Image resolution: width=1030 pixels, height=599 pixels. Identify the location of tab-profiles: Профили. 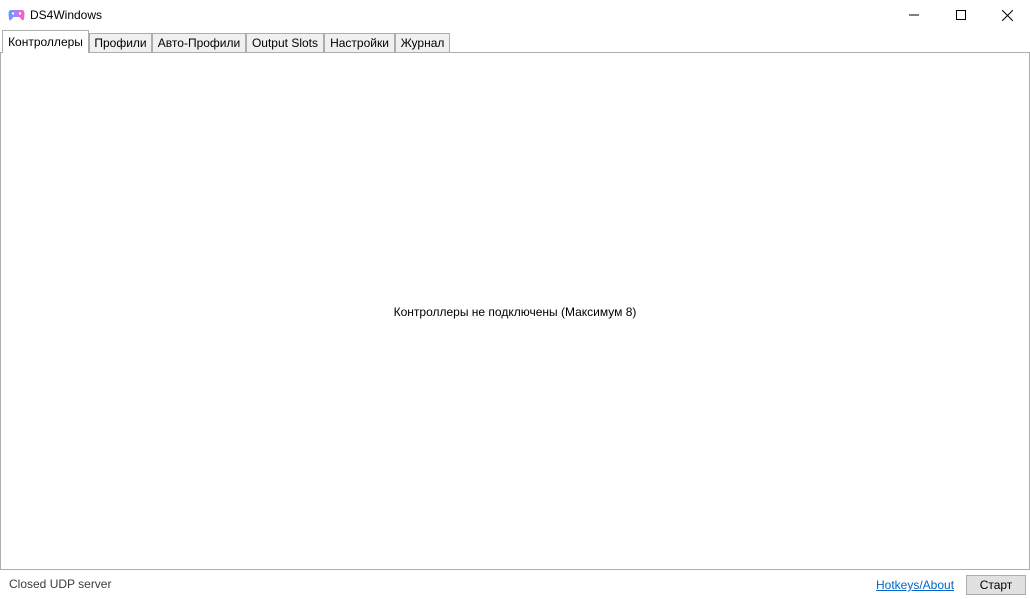
(120, 43).